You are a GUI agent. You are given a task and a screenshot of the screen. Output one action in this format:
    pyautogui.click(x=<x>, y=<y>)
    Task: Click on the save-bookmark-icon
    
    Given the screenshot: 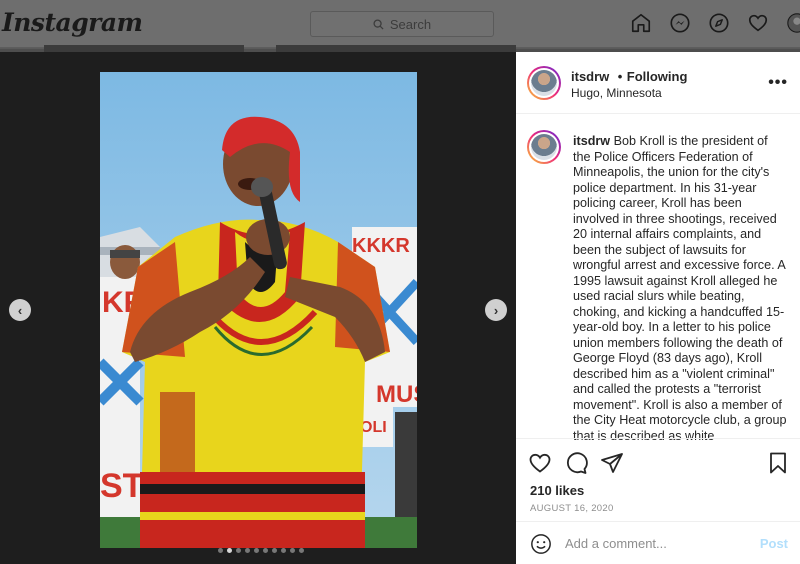 What is the action you would take?
    pyautogui.click(x=778, y=463)
    